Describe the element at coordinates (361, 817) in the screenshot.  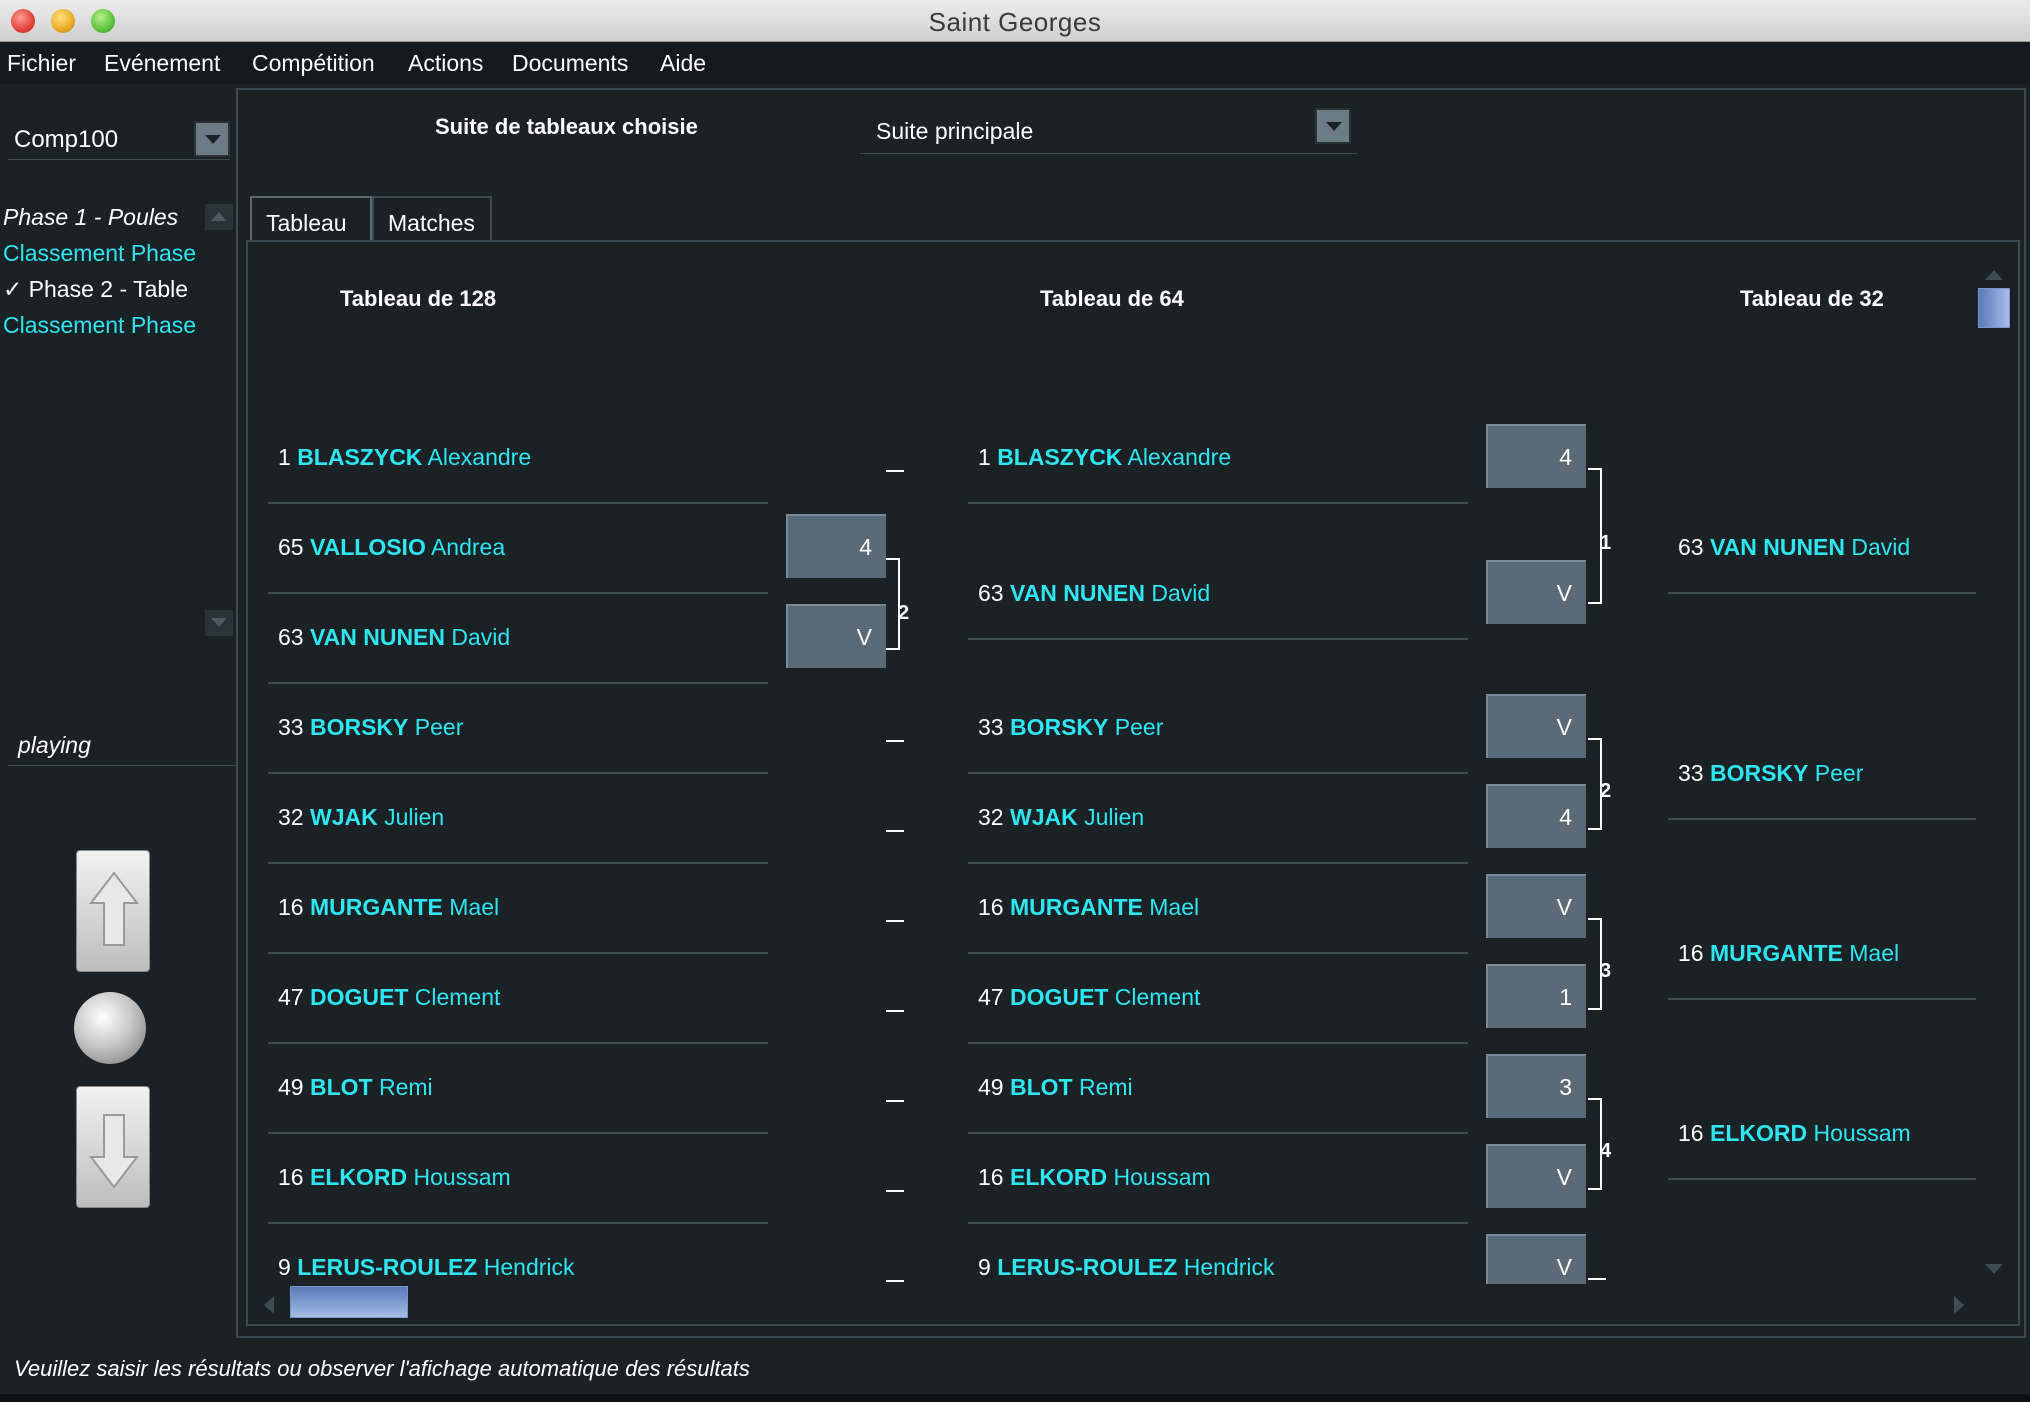
I see `entry-128: 32 WJAK Julien` at that location.